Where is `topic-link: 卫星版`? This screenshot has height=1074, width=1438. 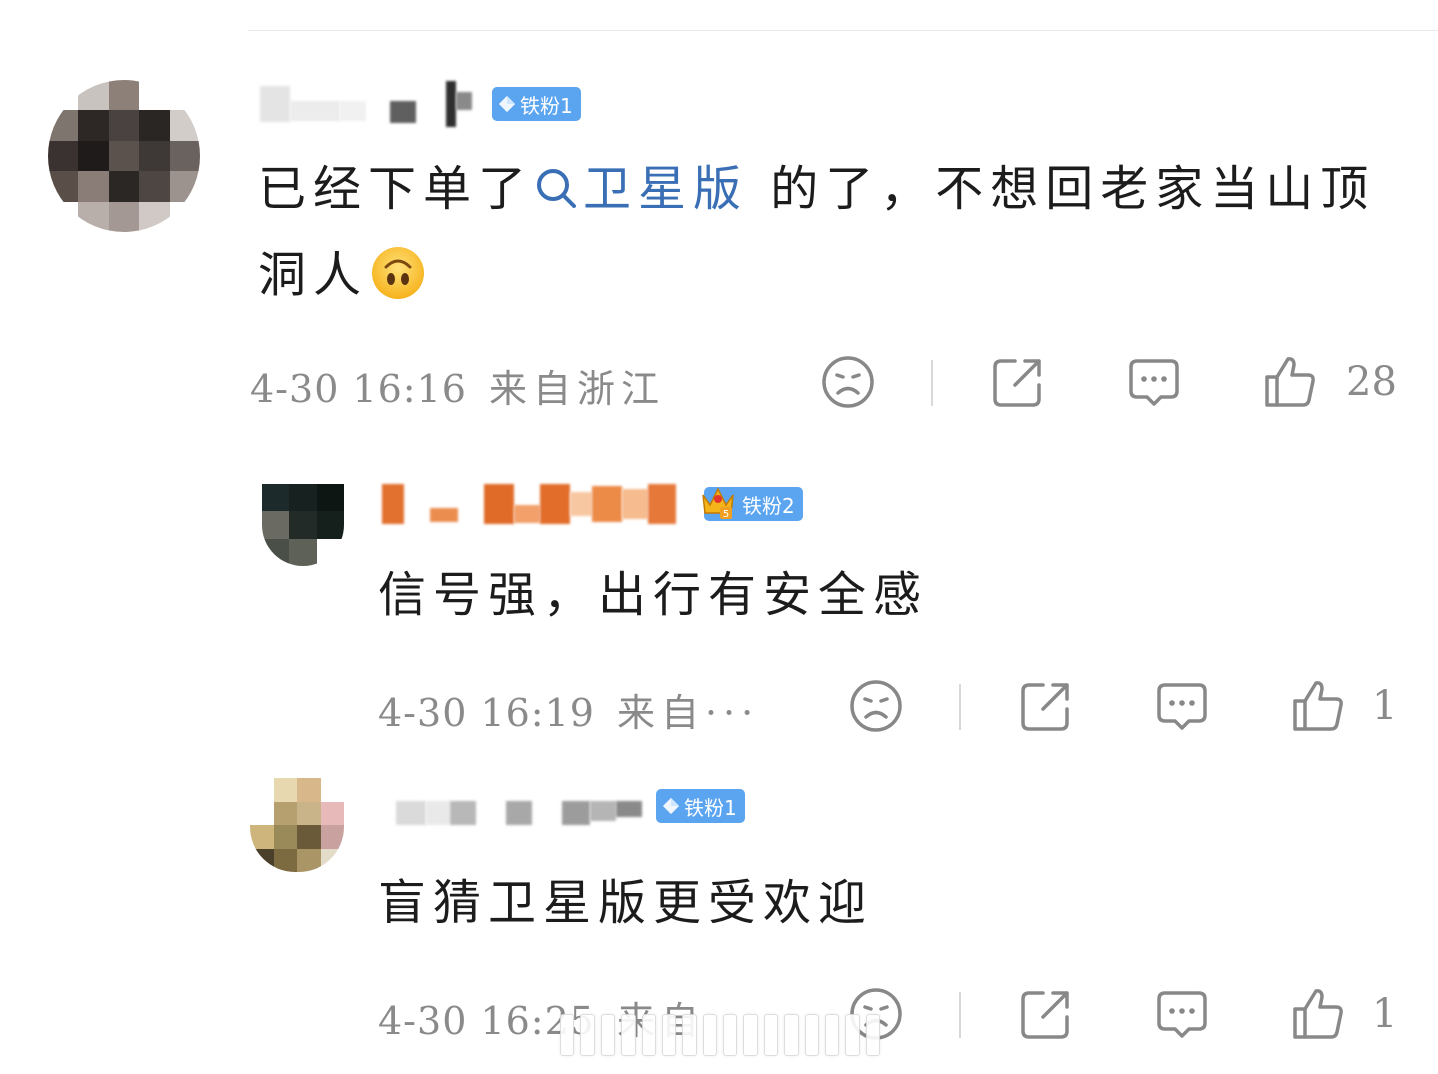 topic-link: 卫星版 is located at coordinates (640, 189).